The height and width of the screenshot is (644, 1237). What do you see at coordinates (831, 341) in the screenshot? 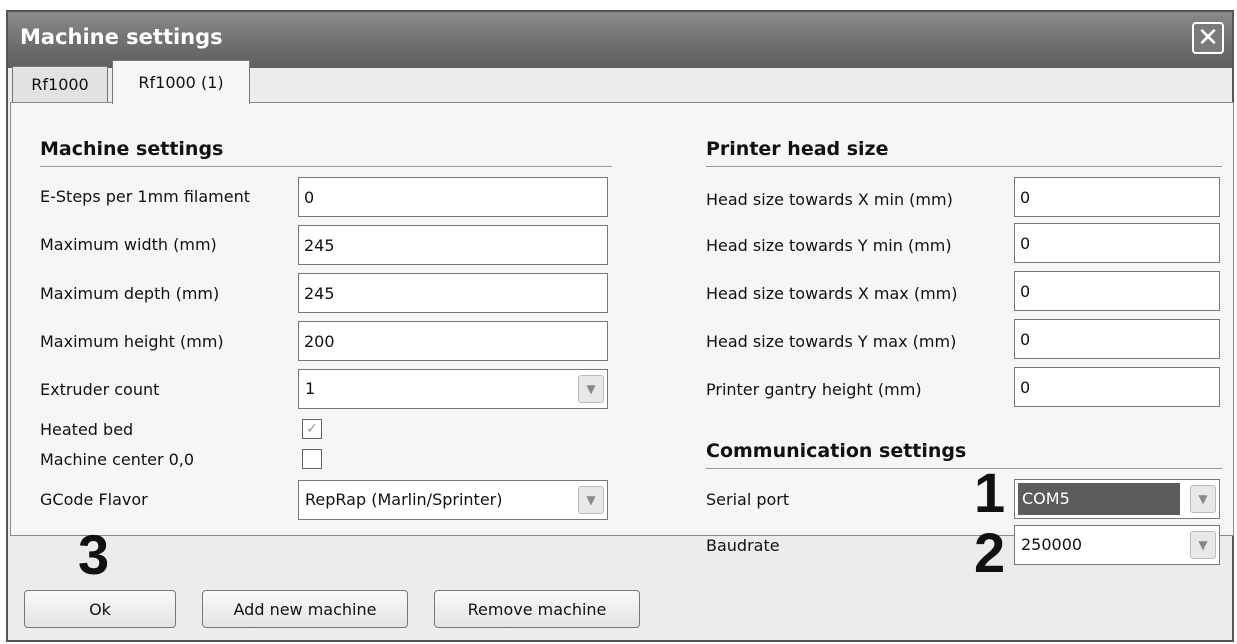
I see `head-y-max-label: Head size towards Y max (mm)` at bounding box center [831, 341].